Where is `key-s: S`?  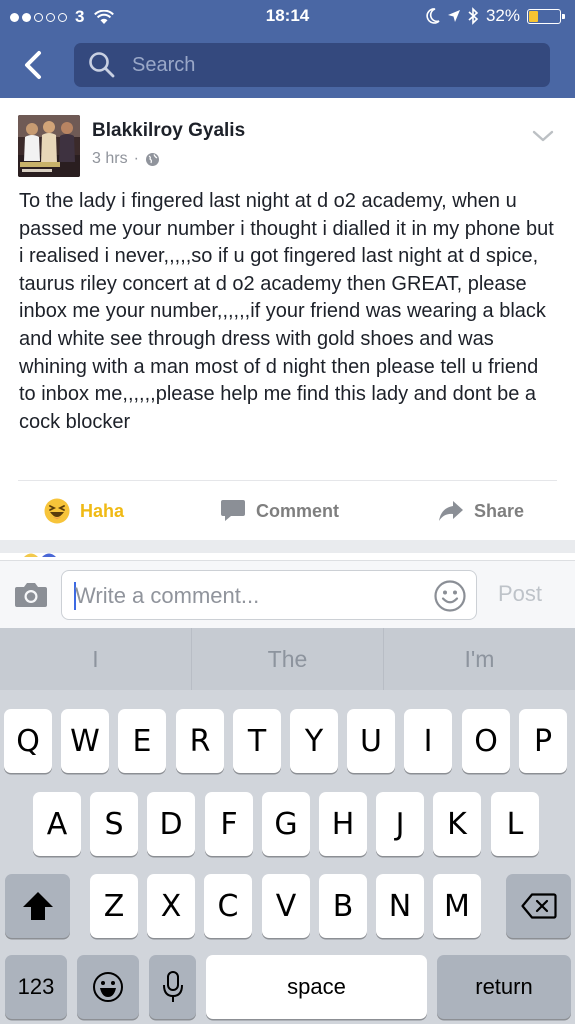
key-s: S is located at coordinates (114, 824).